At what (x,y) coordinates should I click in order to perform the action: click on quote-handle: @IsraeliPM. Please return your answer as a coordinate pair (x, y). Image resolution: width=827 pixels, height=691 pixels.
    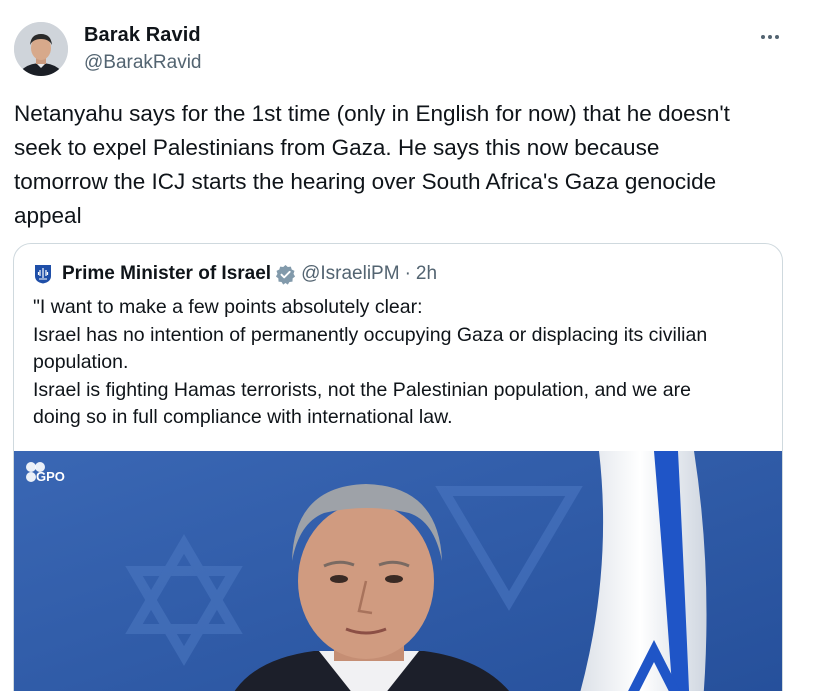
    Looking at the image, I should click on (350, 274).